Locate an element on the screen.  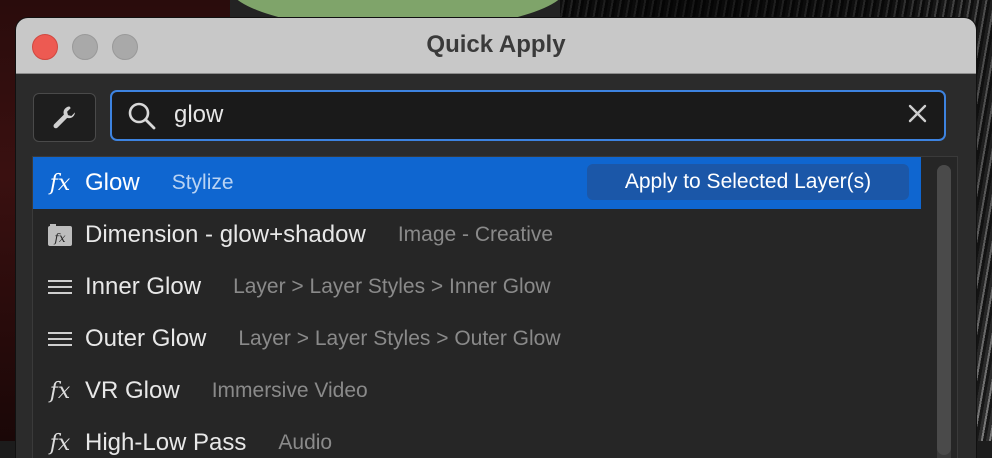
list-item: fx High-Low Pass Audio is located at coordinates (477, 437).